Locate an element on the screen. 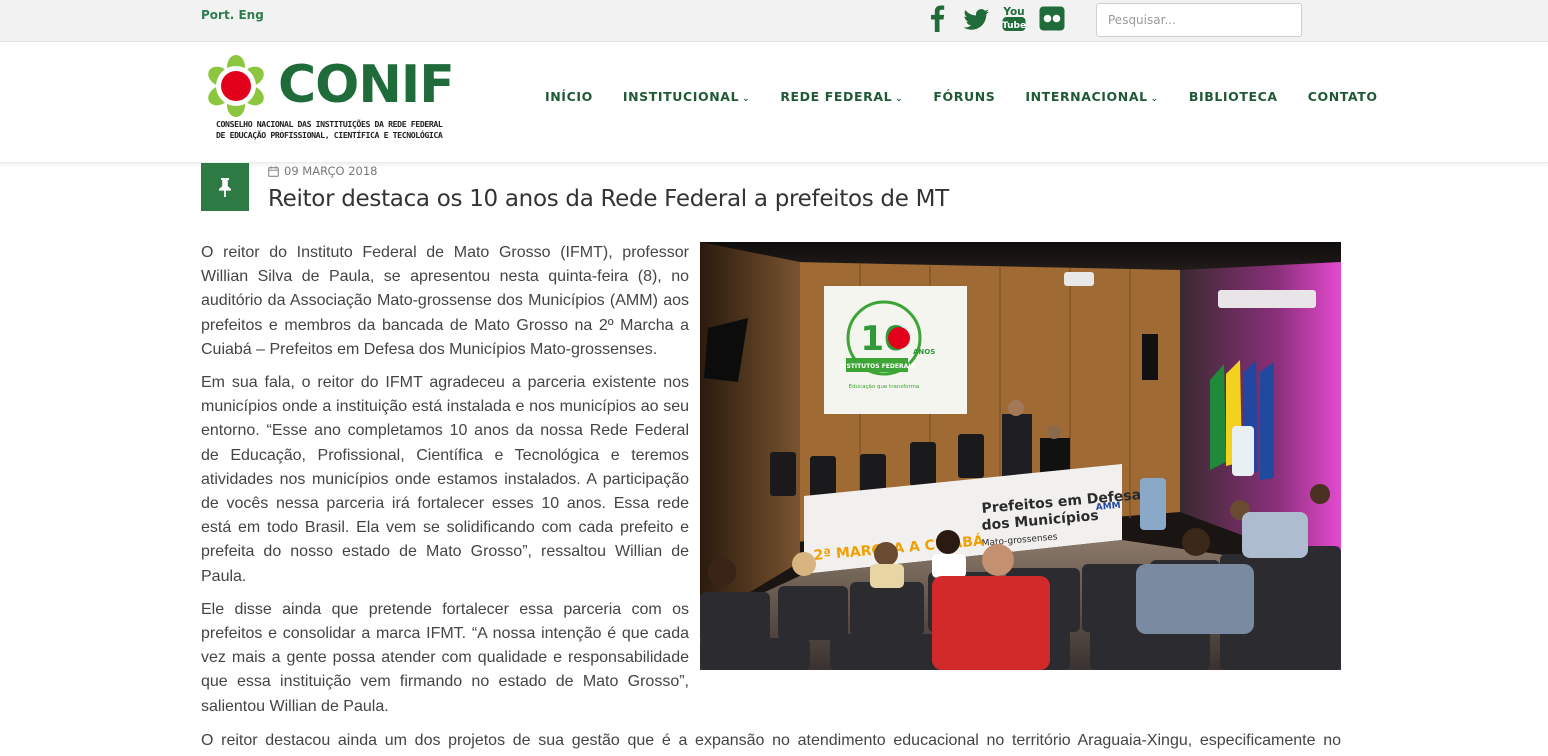 This screenshot has width=1548, height=756. logo-wordmark: CONIF is located at coordinates (366, 85).